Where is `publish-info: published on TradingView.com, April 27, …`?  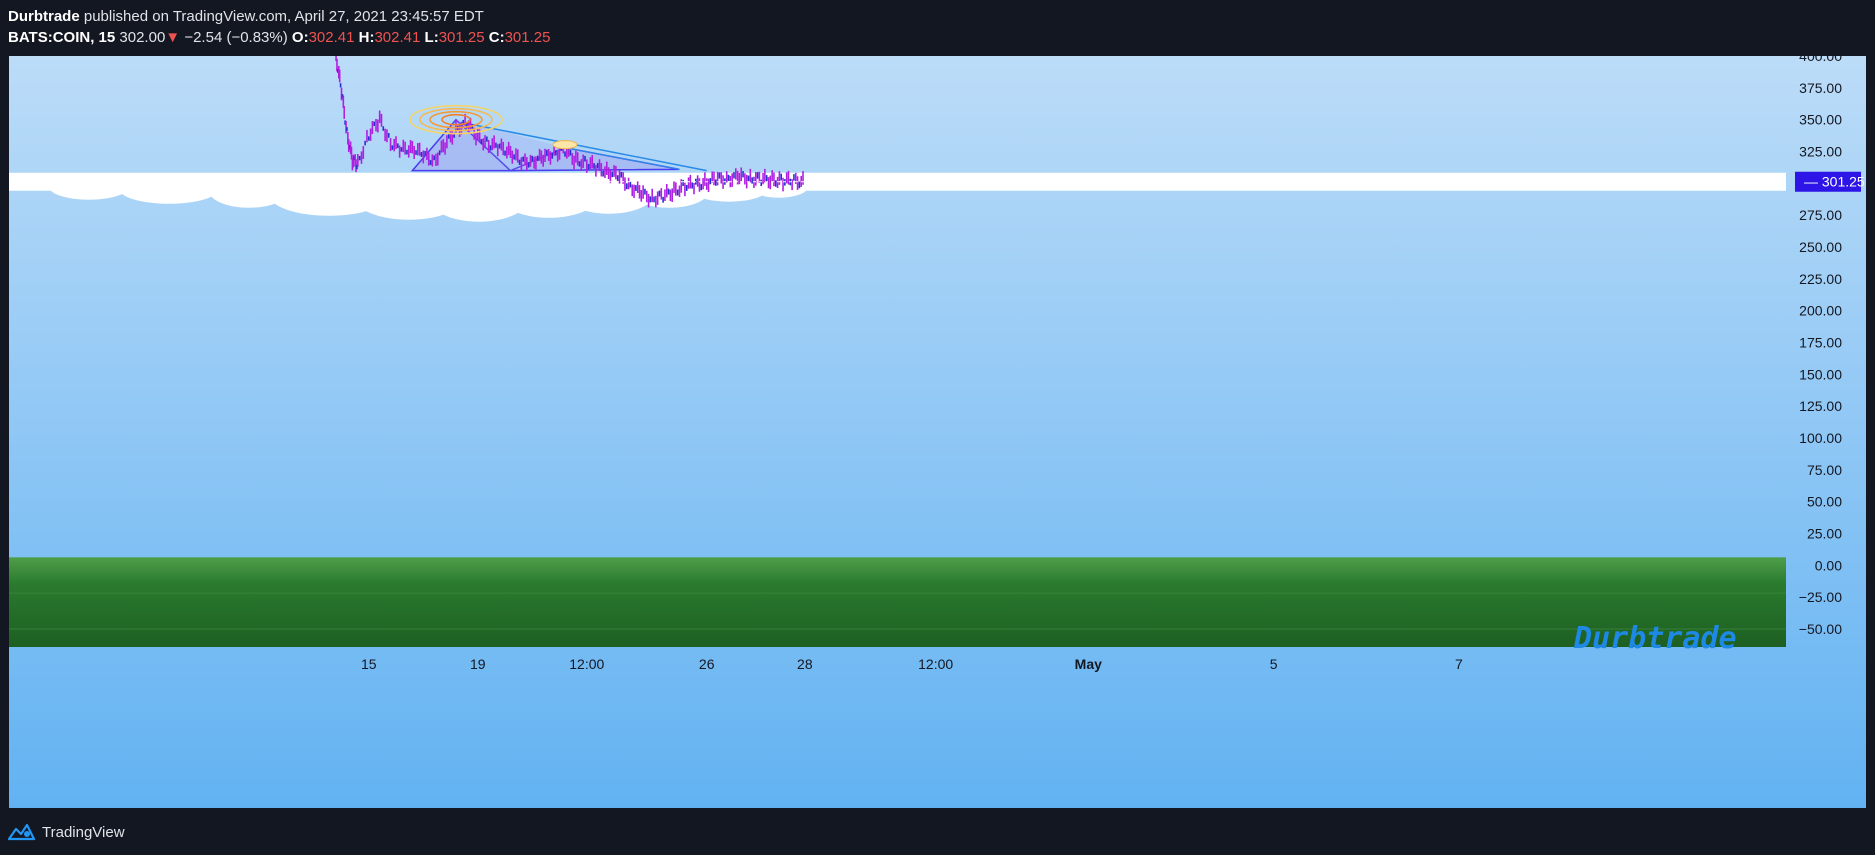 publish-info: published on TradingView.com, April 27, … is located at coordinates (283, 16).